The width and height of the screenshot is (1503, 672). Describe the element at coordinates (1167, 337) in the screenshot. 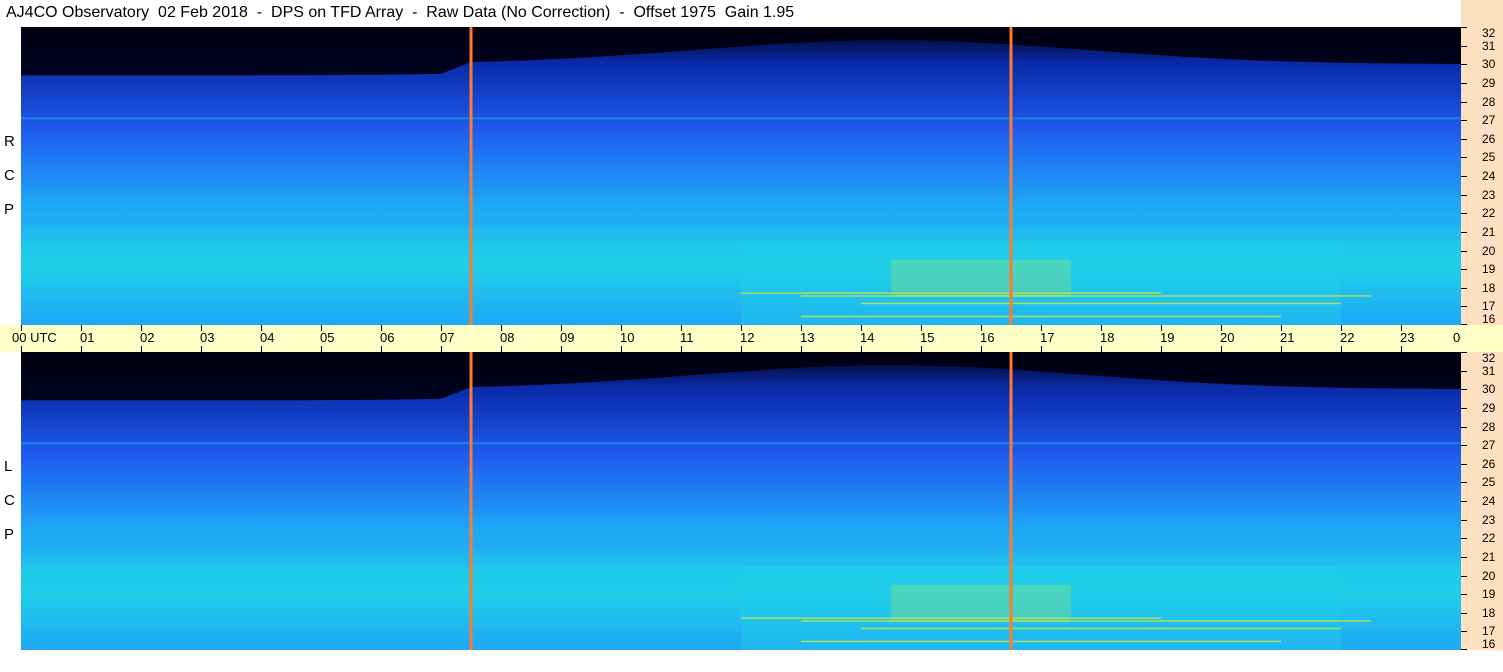

I see `time-tick-label: 19` at that location.